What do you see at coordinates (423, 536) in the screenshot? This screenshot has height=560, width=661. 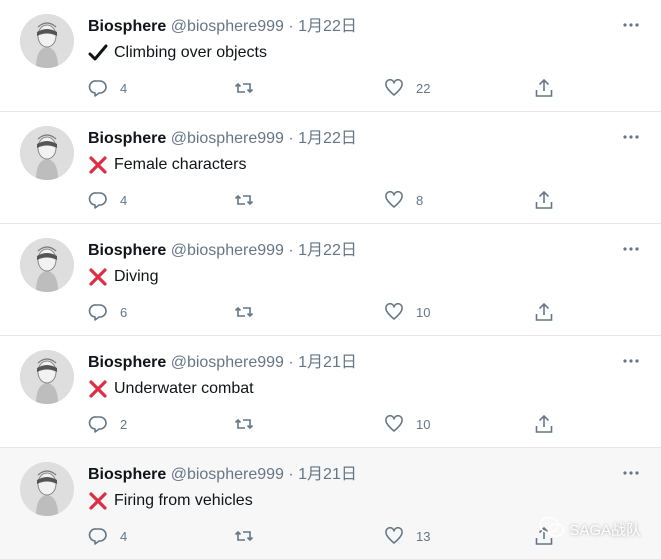 I see `like-count: 13` at bounding box center [423, 536].